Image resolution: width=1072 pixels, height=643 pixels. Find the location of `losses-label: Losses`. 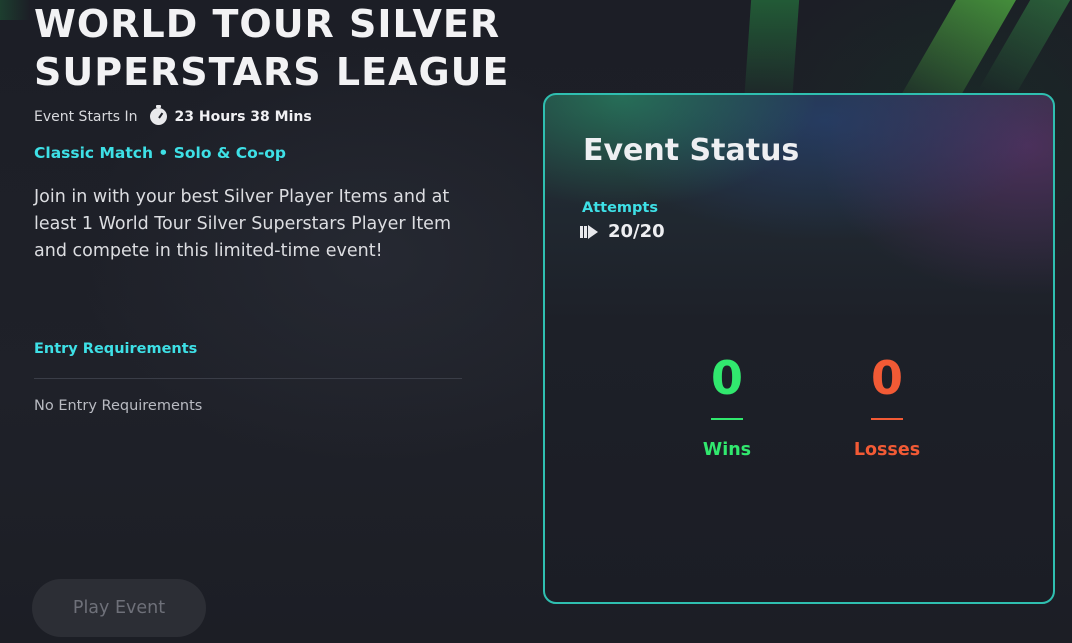

losses-label: Losses is located at coordinates (887, 450).